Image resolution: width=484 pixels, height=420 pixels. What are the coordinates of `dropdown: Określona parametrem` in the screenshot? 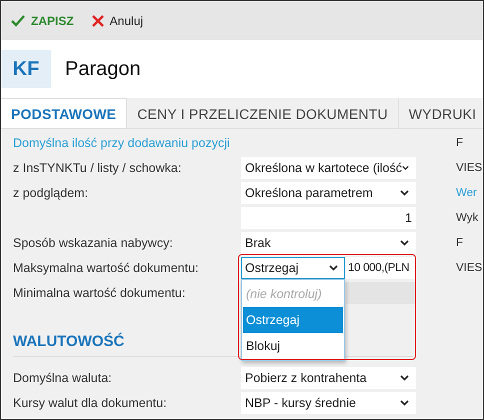 It's located at (328, 193).